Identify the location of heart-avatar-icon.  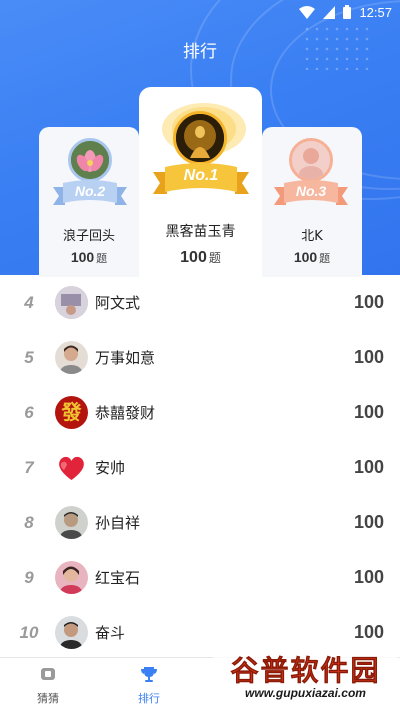
(71, 467).